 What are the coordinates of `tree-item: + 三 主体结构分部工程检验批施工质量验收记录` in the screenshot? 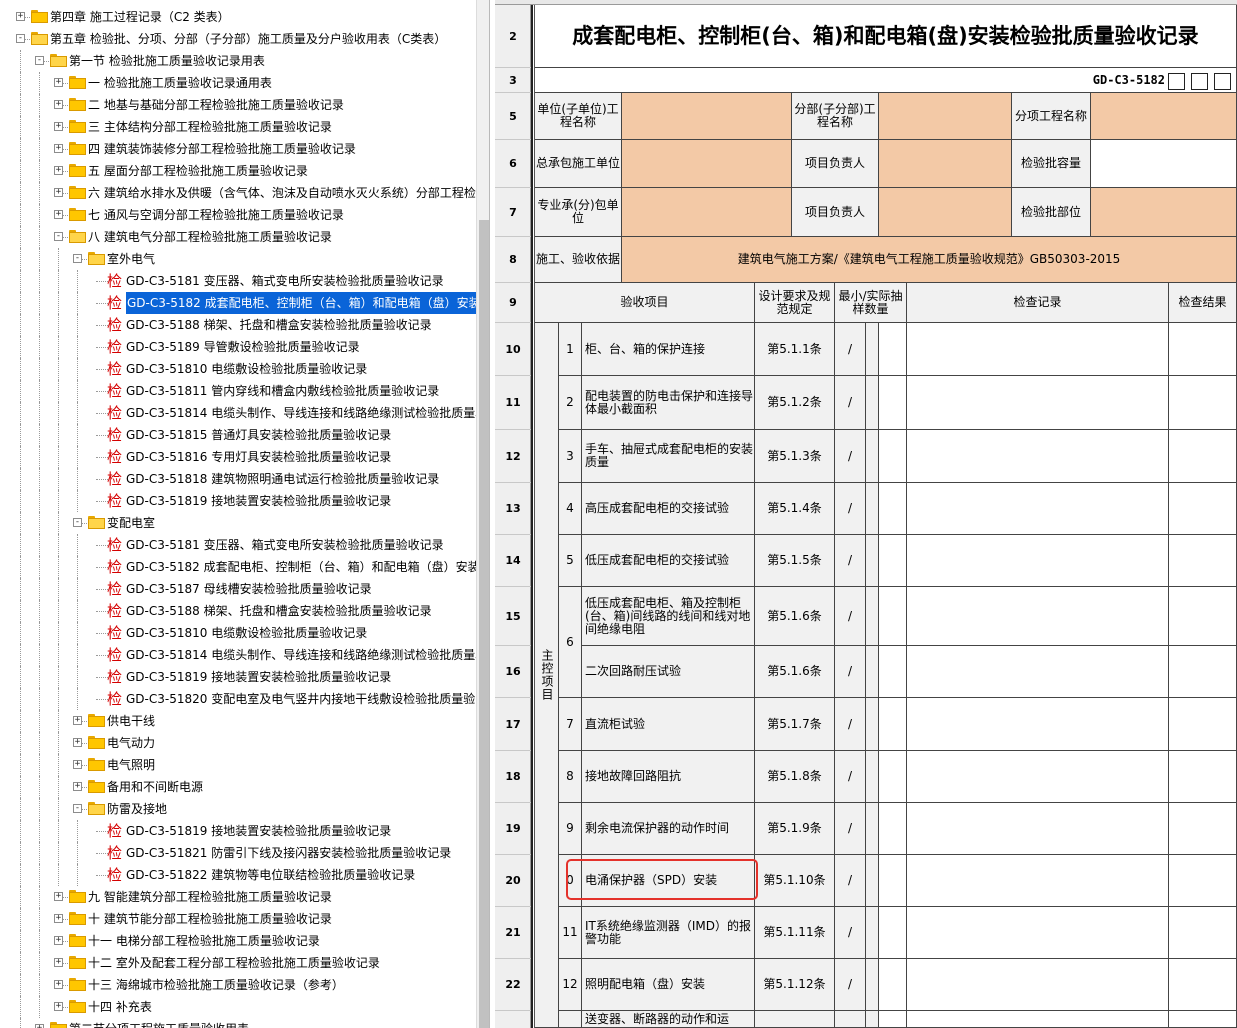 It's located at (238, 127).